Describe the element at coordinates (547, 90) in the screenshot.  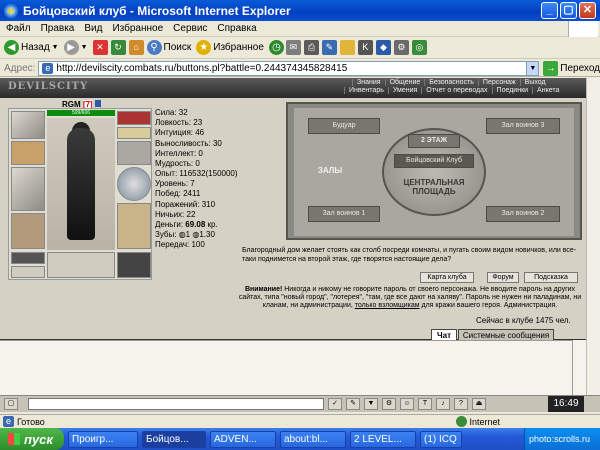
I see `nav-profile: Анкета` at that location.